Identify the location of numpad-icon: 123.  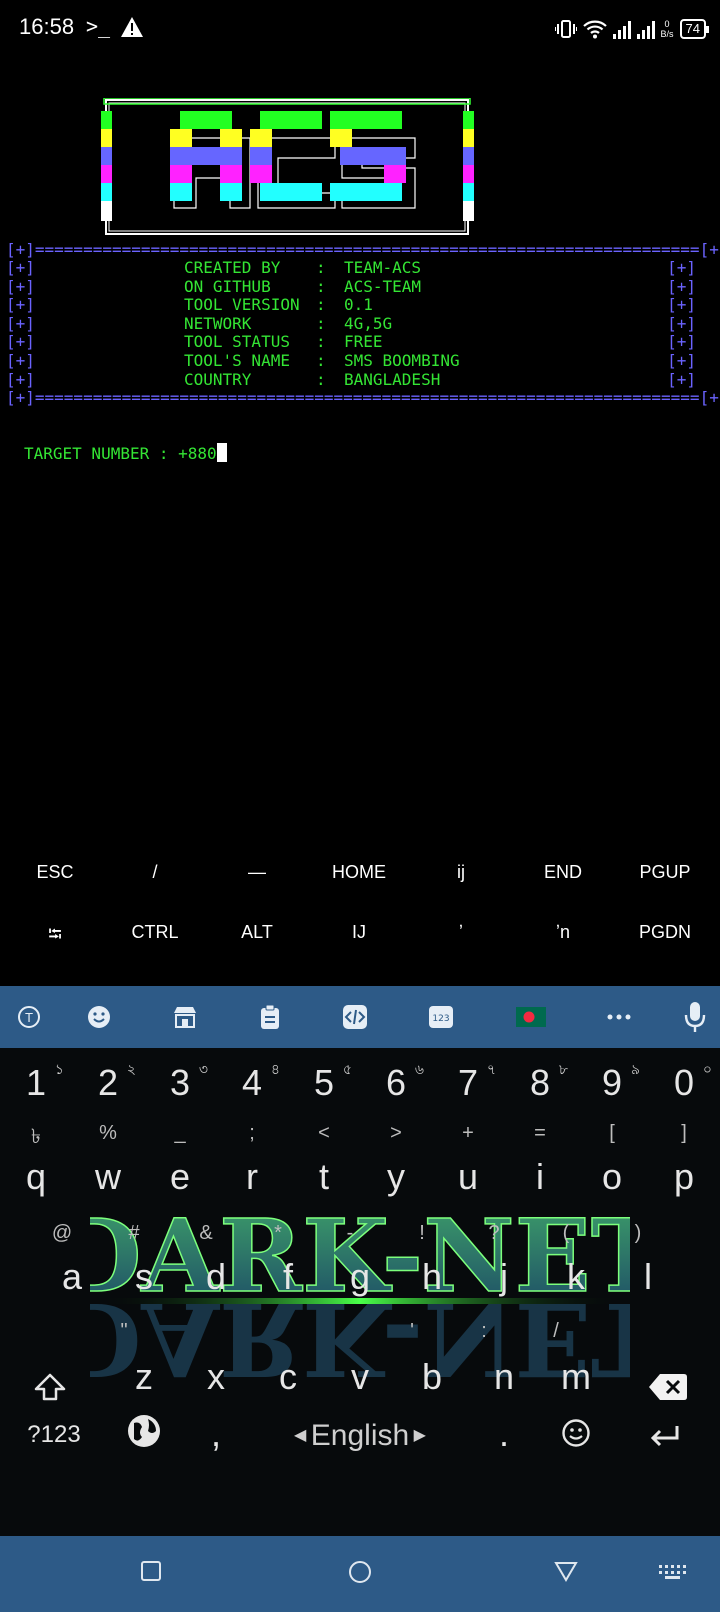
(441, 1017).